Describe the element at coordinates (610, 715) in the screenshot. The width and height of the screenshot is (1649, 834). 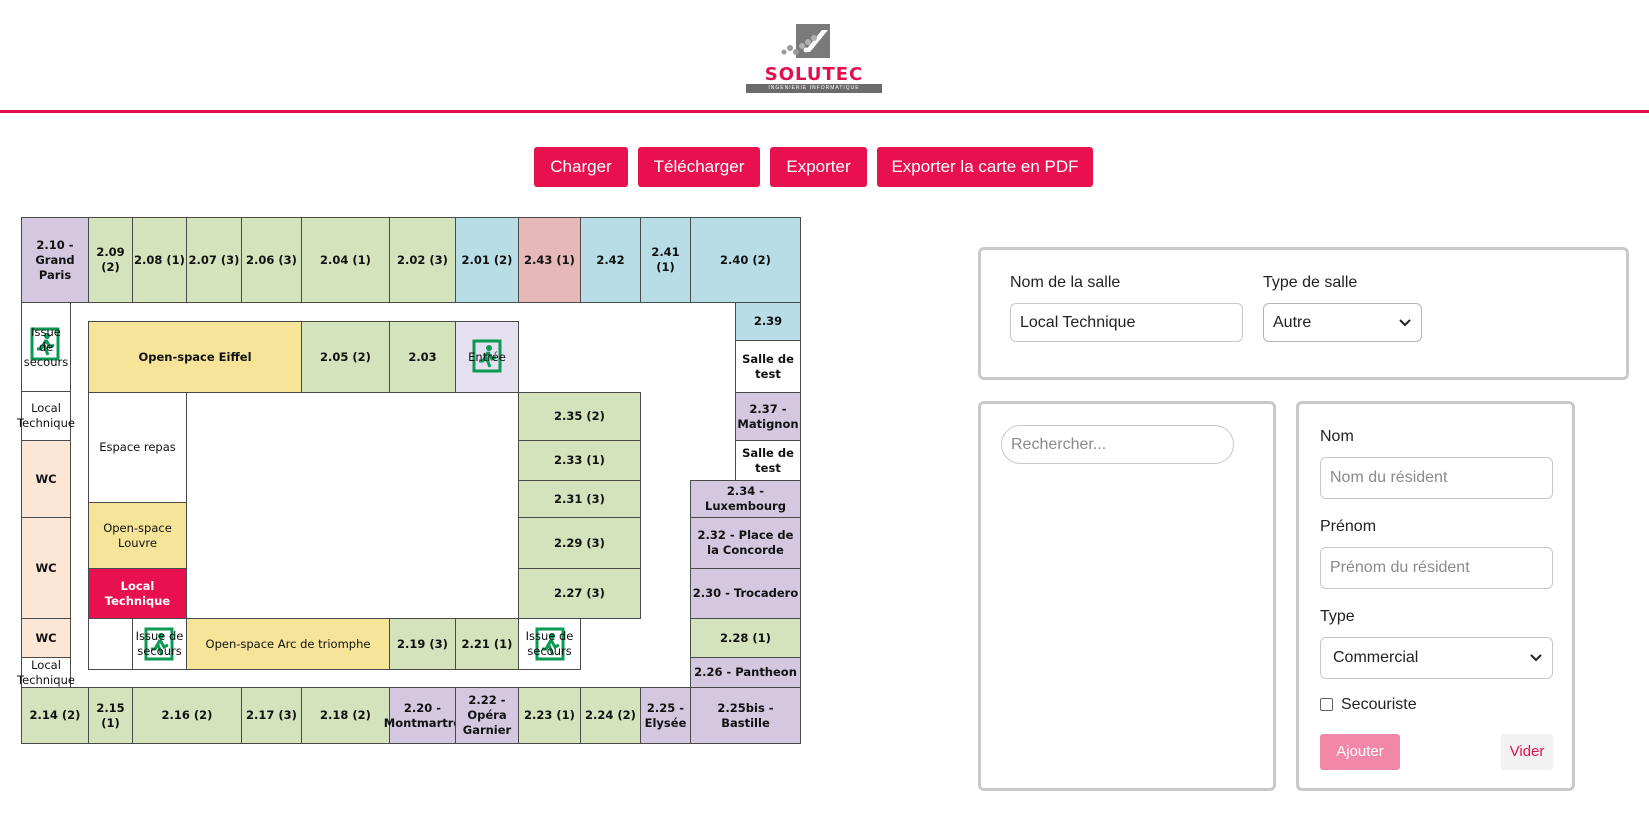
I see `room-2-24: 2.24 (2)` at that location.